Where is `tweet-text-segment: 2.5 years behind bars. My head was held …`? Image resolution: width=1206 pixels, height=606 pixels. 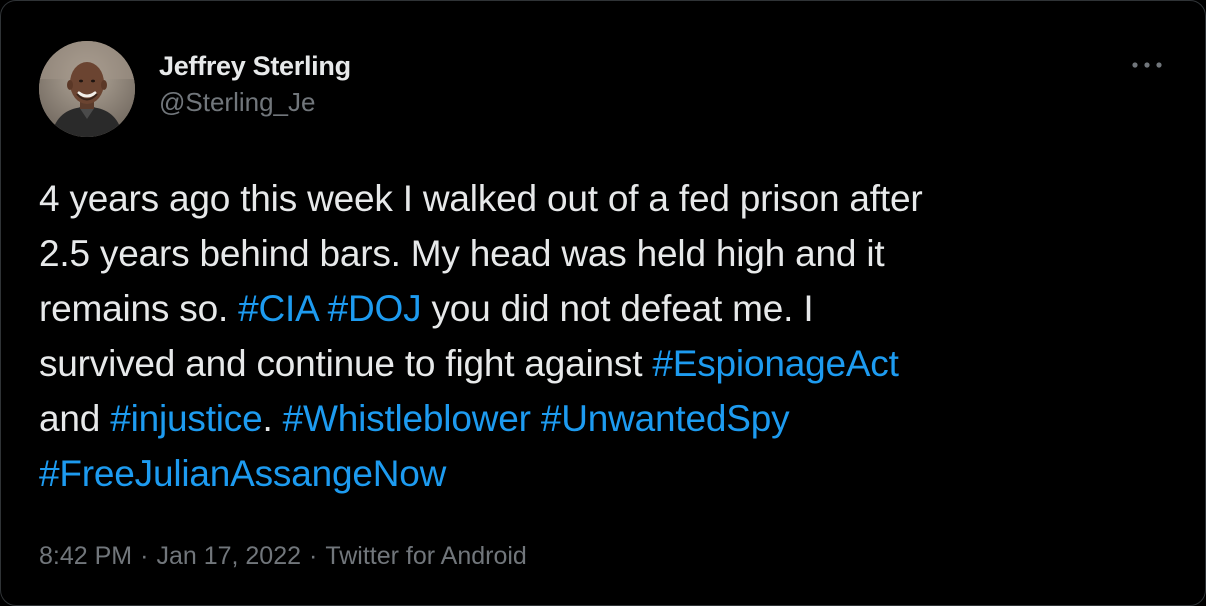 tweet-text-segment: 2.5 years behind bars. My head was held … is located at coordinates (462, 253).